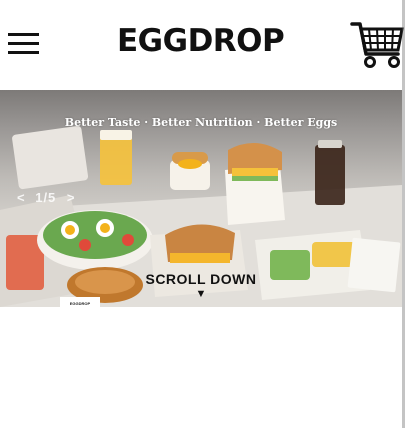 The image size is (405, 428). I want to click on shopping-cart-icon, so click(377, 45).